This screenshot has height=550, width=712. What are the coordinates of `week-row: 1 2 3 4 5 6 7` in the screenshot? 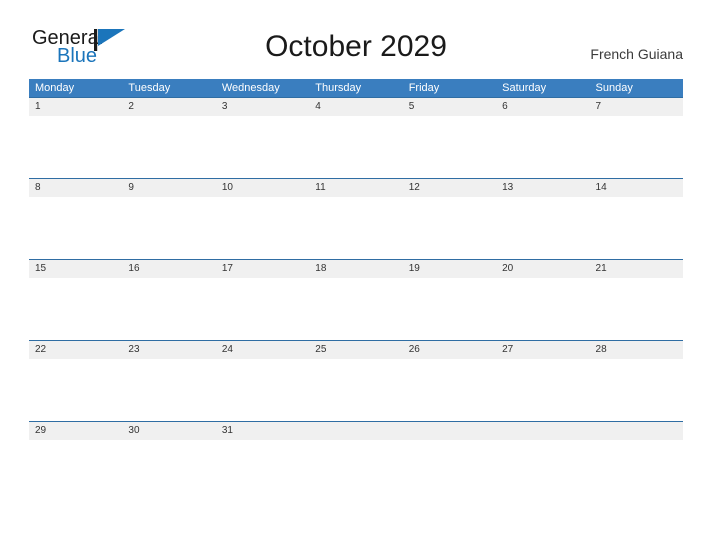 It's located at (356, 137).